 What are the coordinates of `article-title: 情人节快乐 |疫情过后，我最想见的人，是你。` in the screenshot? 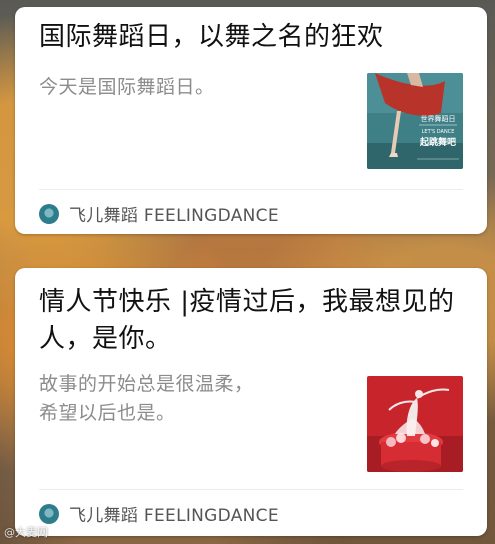 It's located at (251, 321).